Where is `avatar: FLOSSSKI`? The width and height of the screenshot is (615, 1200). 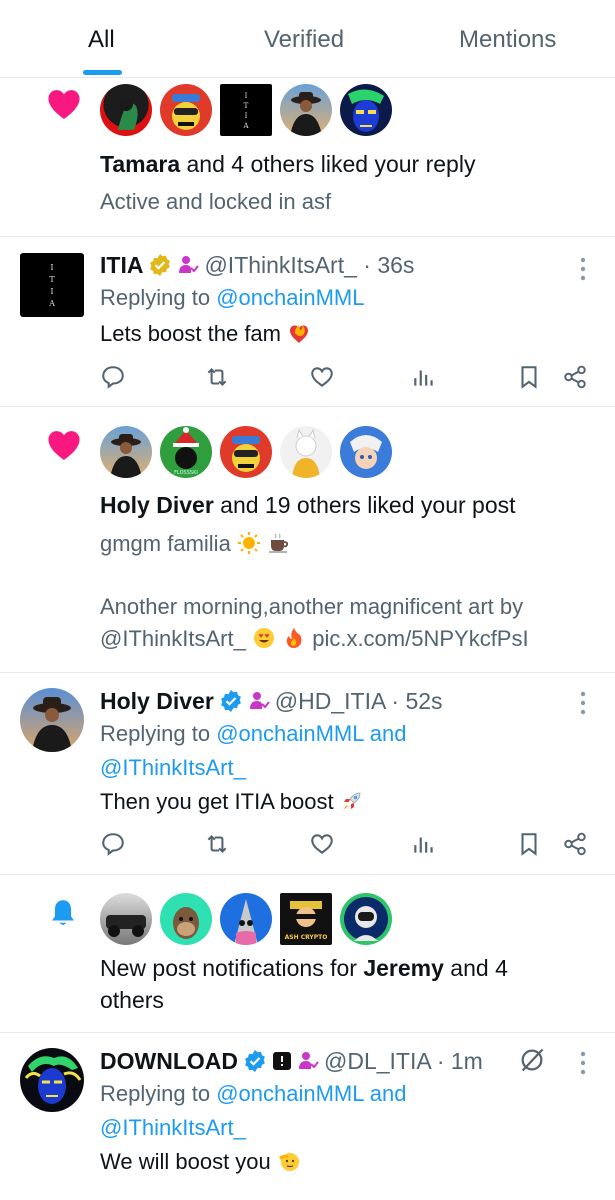 avatar: FLOSSSKI is located at coordinates (186, 452).